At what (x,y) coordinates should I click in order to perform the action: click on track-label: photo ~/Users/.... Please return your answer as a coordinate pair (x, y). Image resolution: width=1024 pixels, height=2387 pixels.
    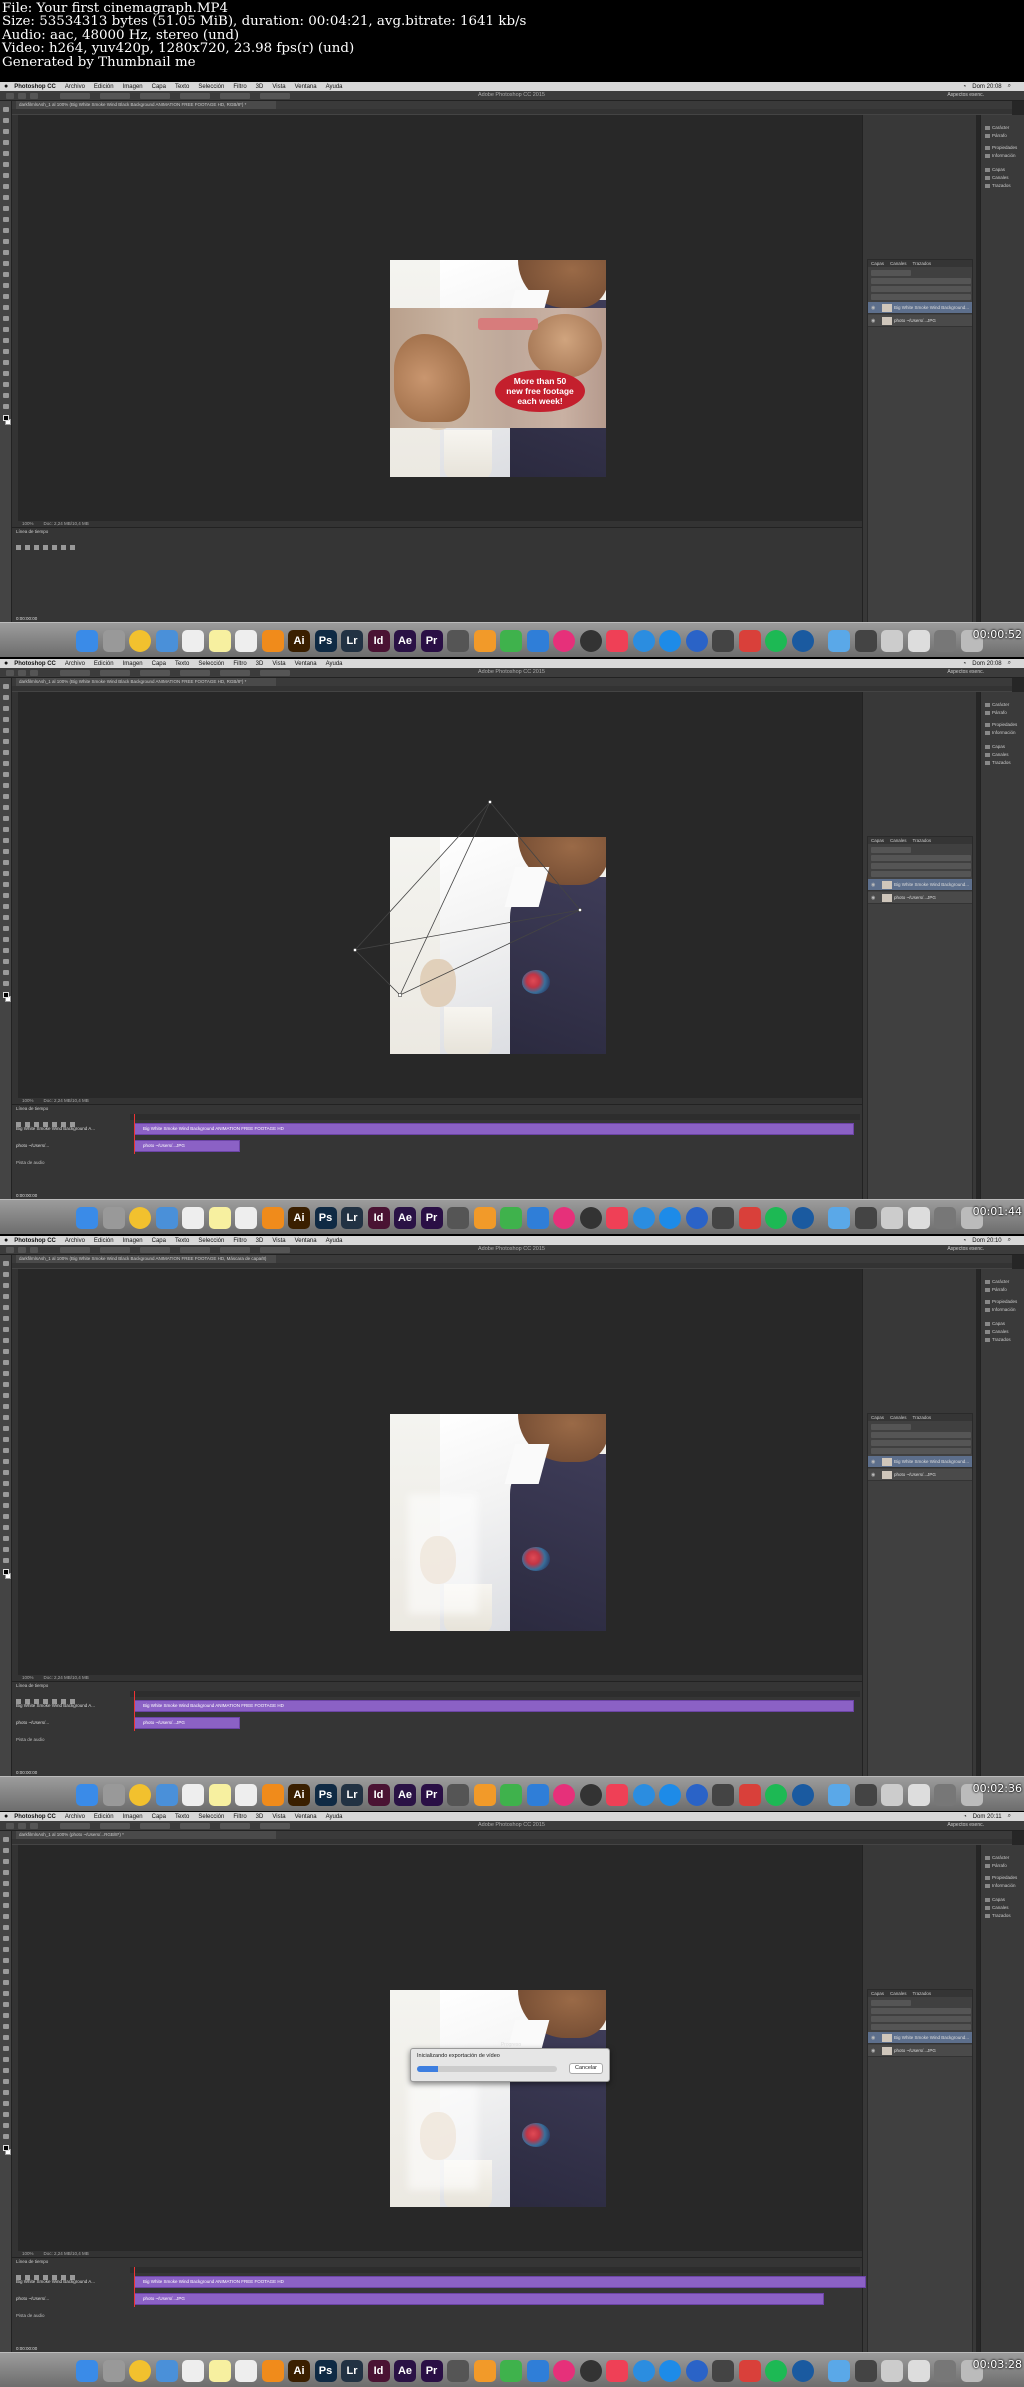
    Looking at the image, I should click on (32, 1722).